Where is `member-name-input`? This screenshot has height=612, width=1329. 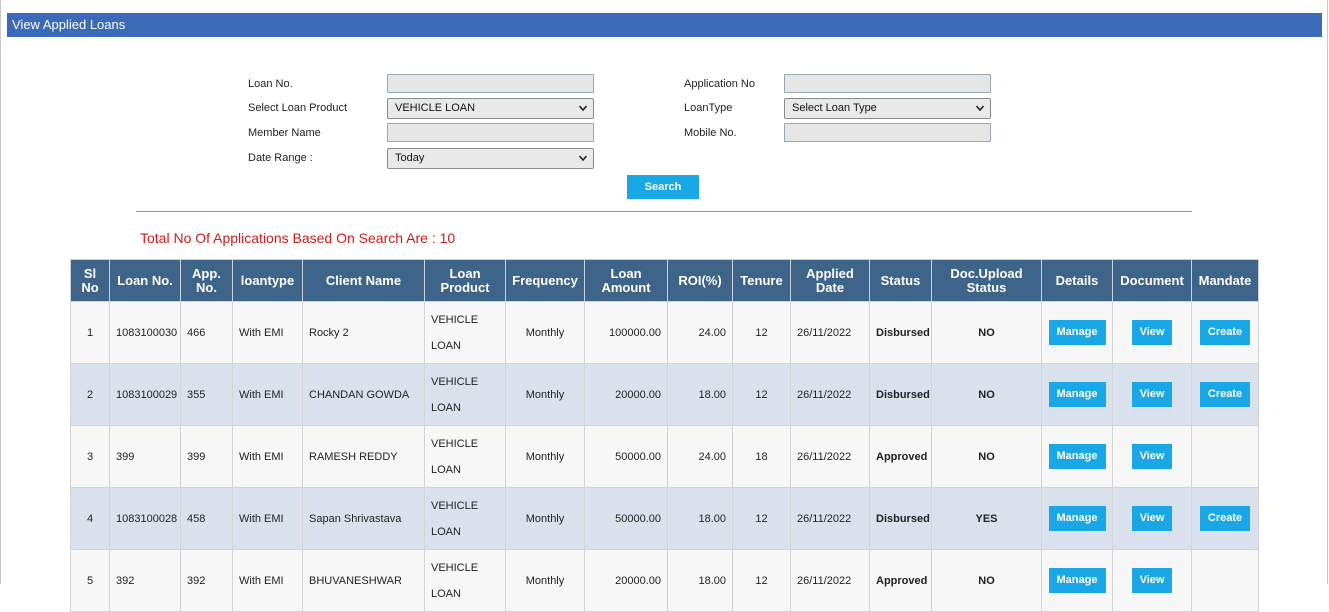 member-name-input is located at coordinates (490, 132).